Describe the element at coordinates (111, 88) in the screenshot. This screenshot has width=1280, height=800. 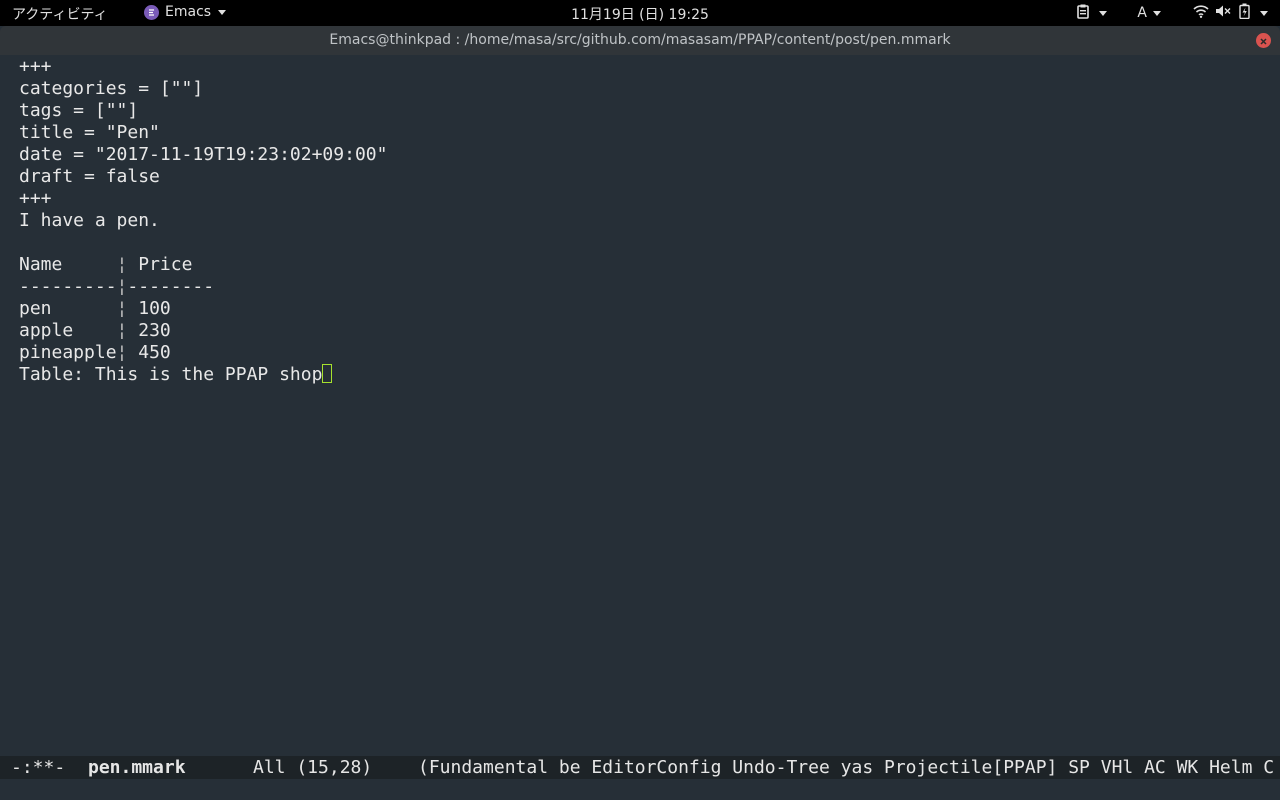
I see `buffer-line: categories = [""]` at that location.